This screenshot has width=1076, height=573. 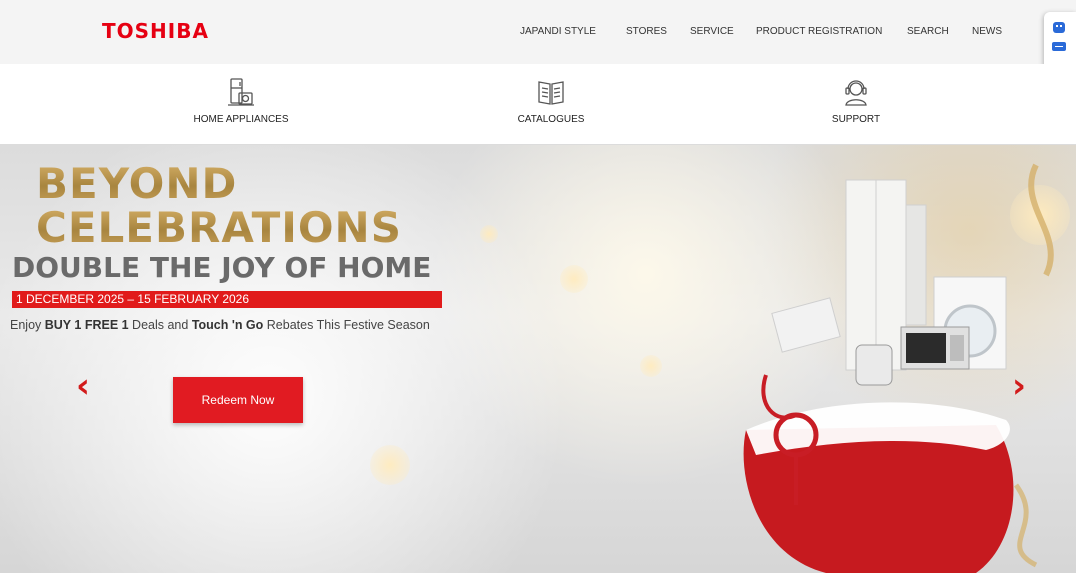 What do you see at coordinates (219, 227) in the screenshot?
I see `hero-title-line-2: CELEBRATIONS` at bounding box center [219, 227].